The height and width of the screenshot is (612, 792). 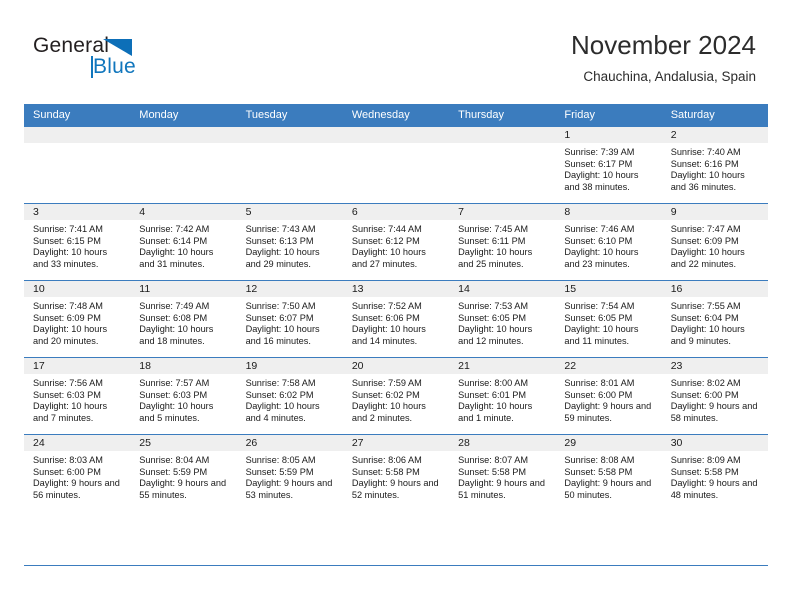 What do you see at coordinates (388, 335) in the screenshot?
I see `daylight-text: Daylight: 10 hours and 14 minutes.` at bounding box center [388, 335].